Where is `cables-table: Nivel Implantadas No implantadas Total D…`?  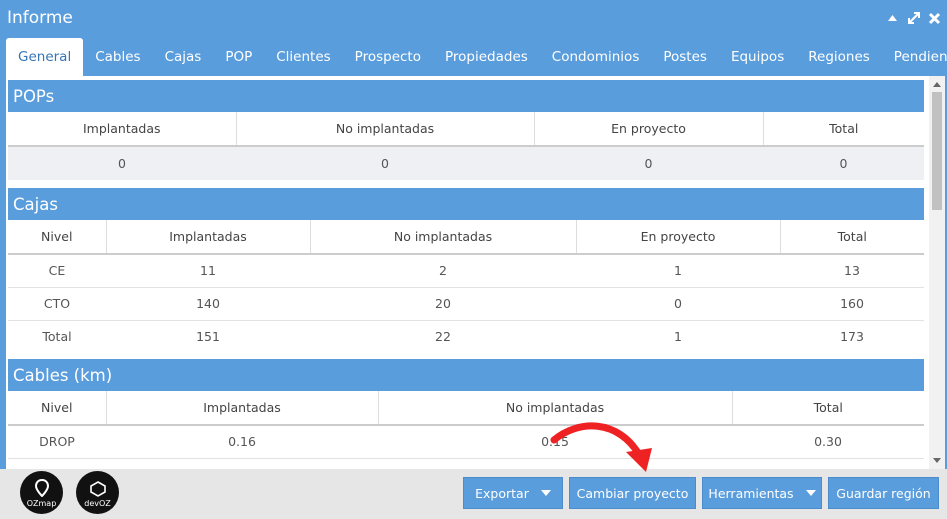
cables-table: Nivel Implantadas No implantadas Total D… is located at coordinates (466, 430).